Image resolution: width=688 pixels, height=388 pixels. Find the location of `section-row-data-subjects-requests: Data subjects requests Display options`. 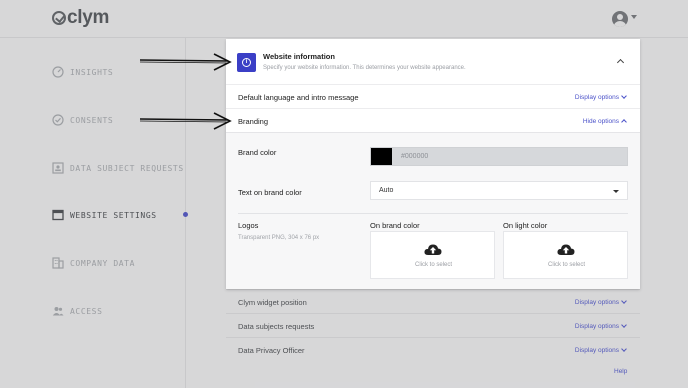

section-row-data-subjects-requests: Data subjects requests Display options is located at coordinates (433, 325).